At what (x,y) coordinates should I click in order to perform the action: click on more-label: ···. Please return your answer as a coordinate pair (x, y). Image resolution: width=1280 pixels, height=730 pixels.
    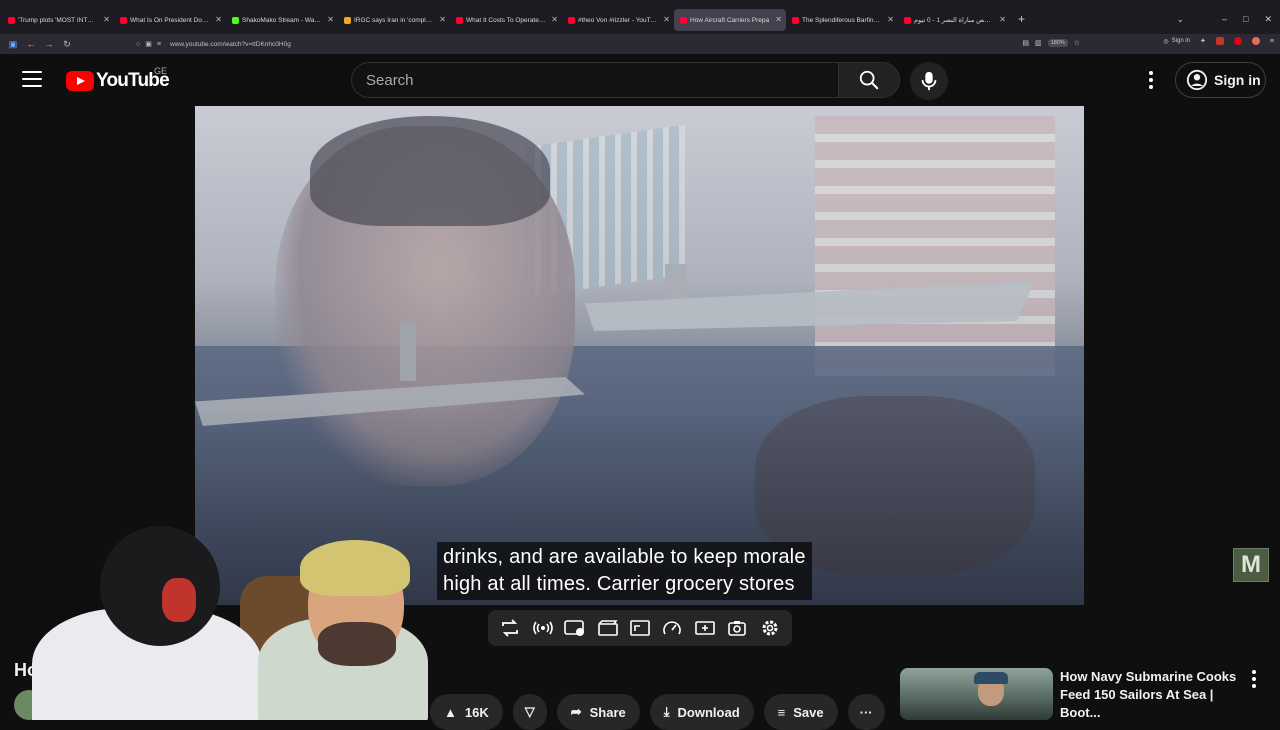
    Looking at the image, I should click on (866, 712).